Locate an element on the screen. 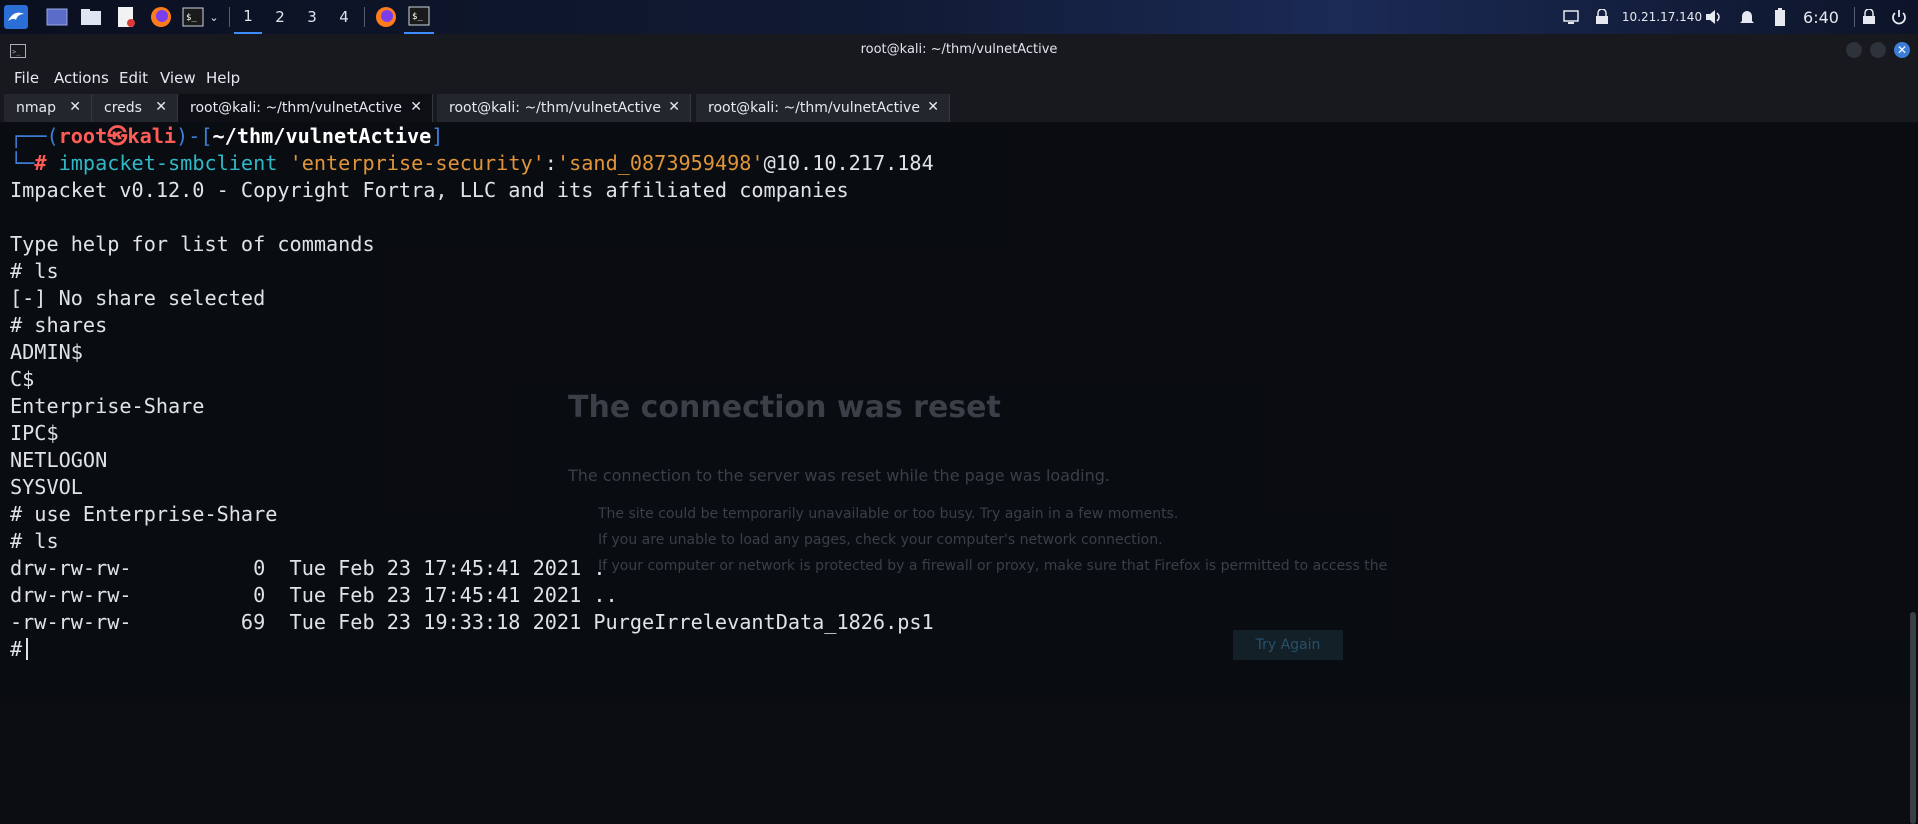 Image resolution: width=1918 pixels, height=824 pixels. workspace-4: 4 is located at coordinates (344, 17).